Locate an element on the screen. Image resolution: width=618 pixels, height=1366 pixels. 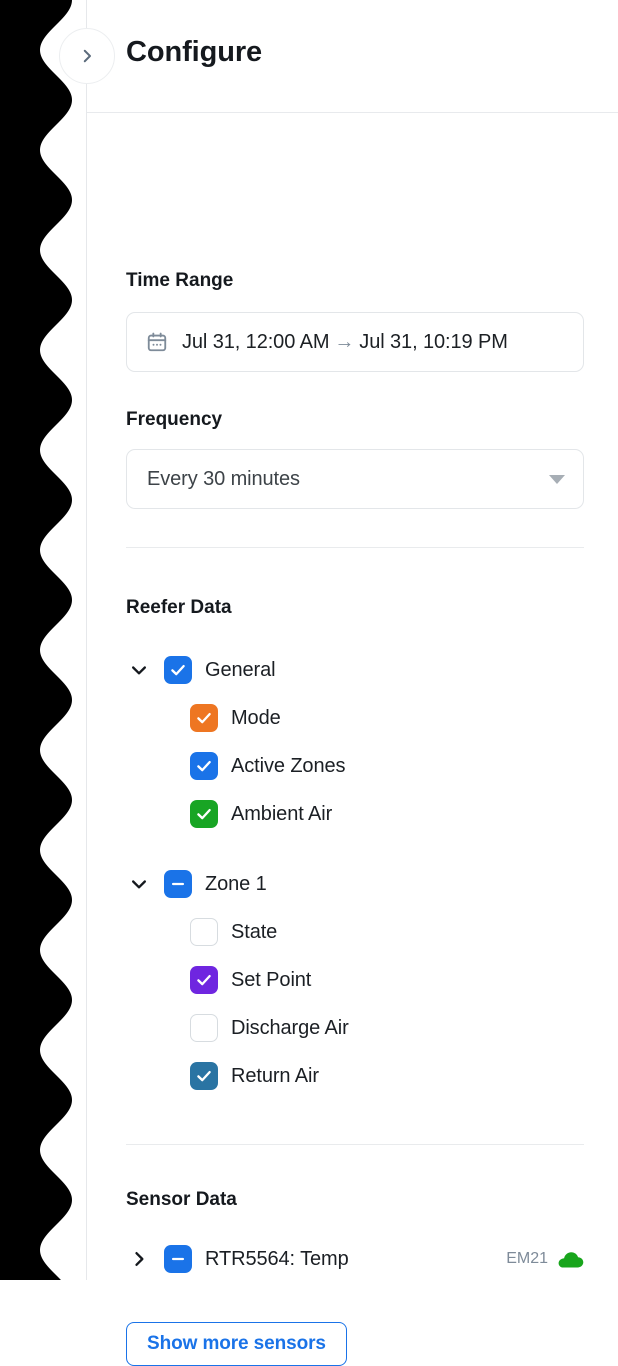
page-title: Configure is located at coordinates (194, 52).